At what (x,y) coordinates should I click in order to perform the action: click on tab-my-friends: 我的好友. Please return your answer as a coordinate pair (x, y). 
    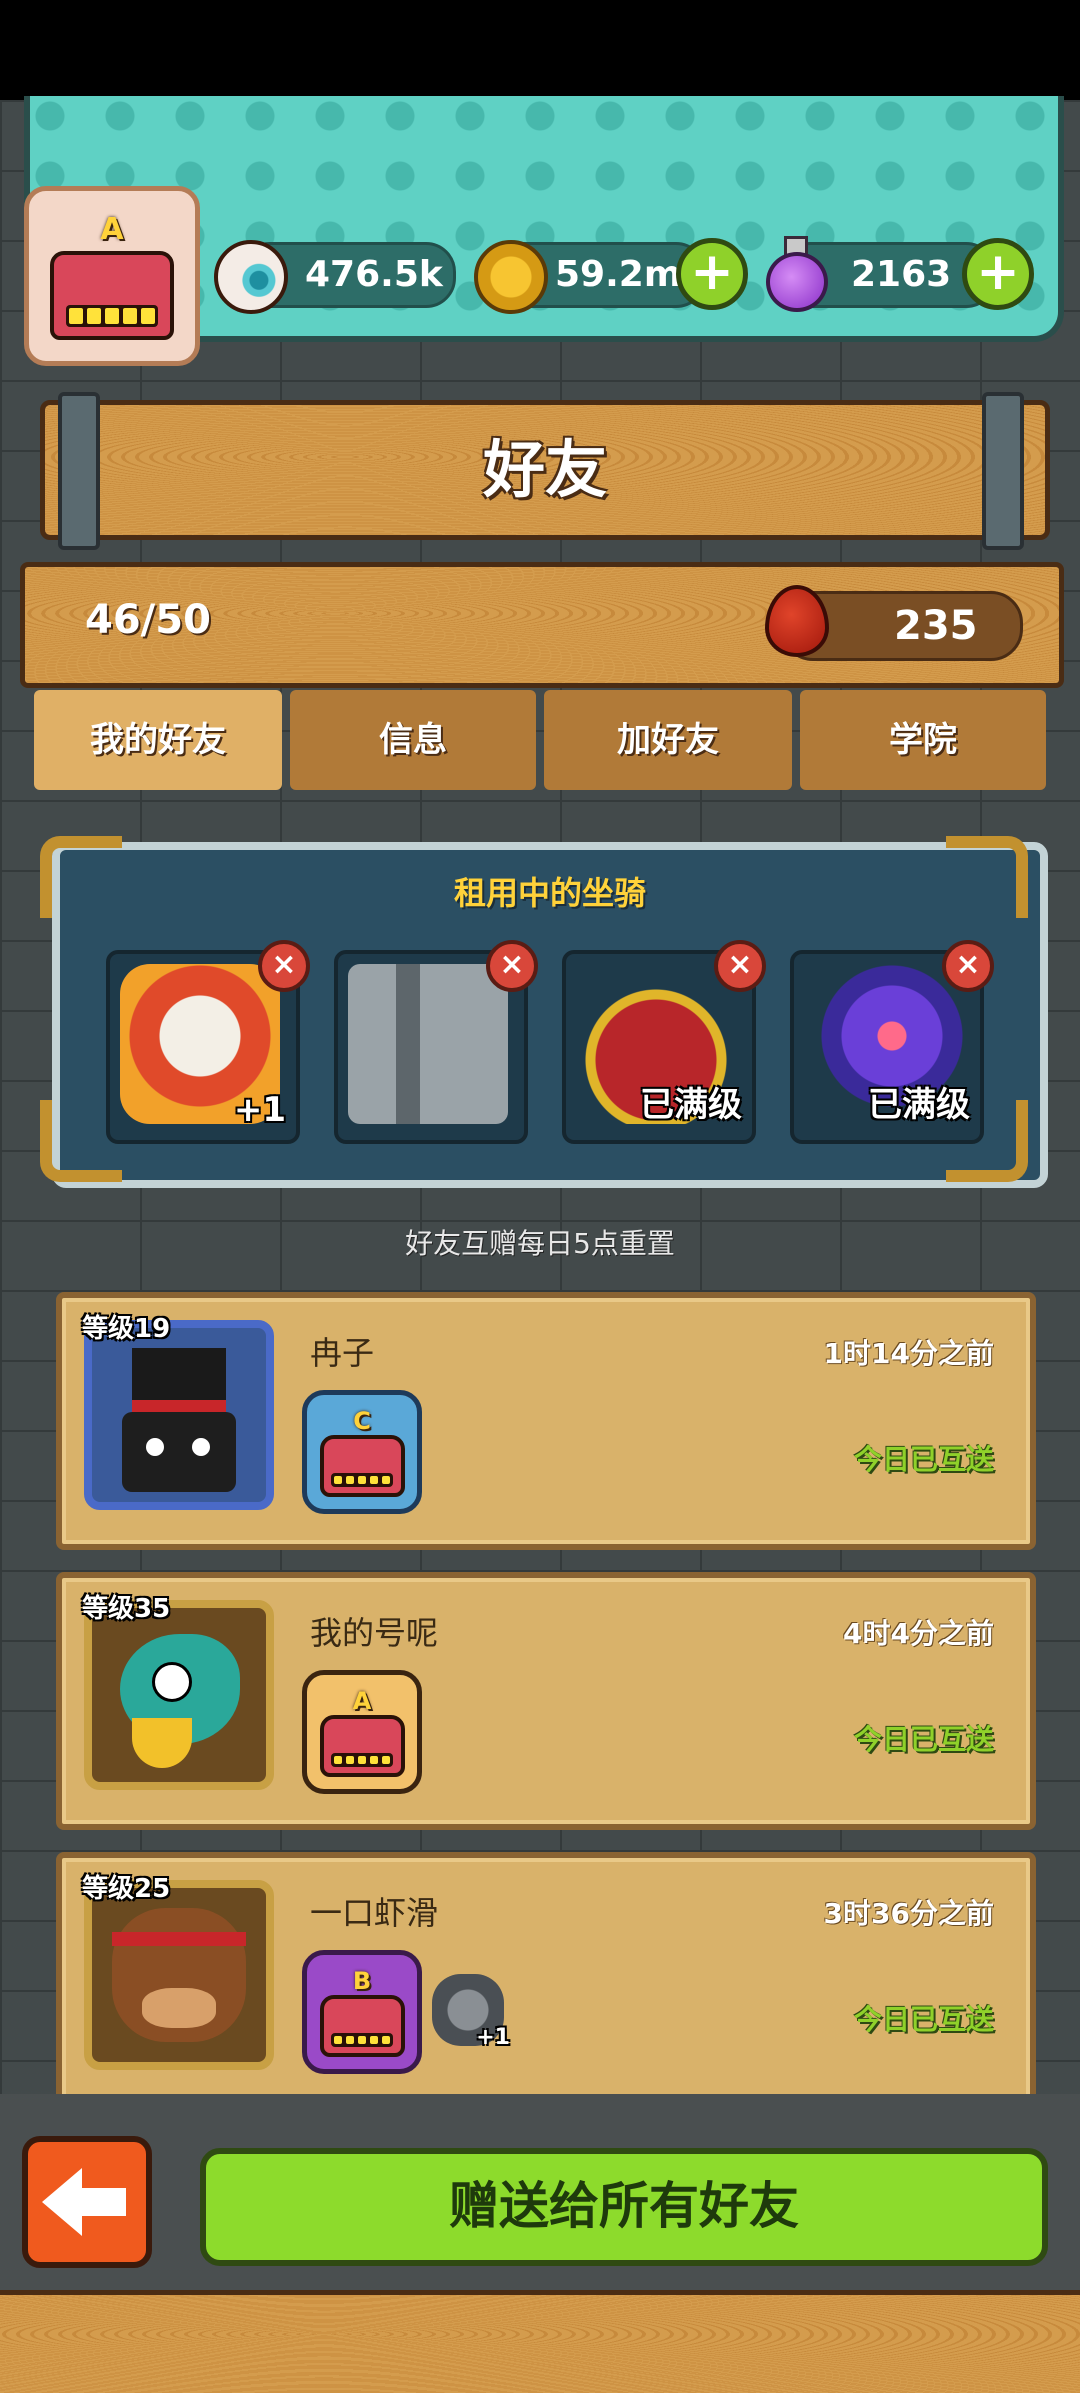
    Looking at the image, I should click on (158, 740).